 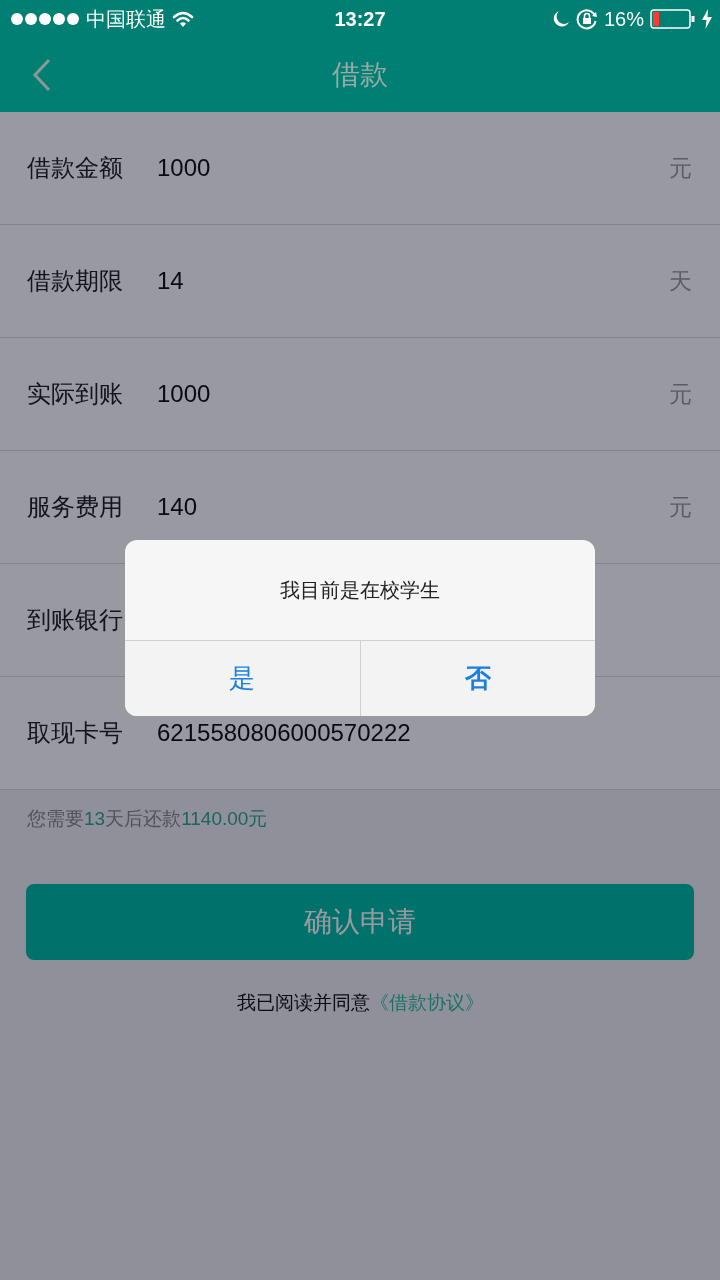 I want to click on field-value: 6215580806000570222, so click(x=284, y=733).